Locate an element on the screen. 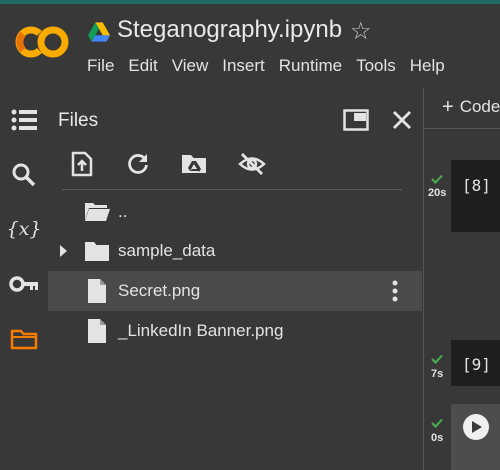 The height and width of the screenshot is (470, 500). run-cell-button is located at coordinates (476, 427).